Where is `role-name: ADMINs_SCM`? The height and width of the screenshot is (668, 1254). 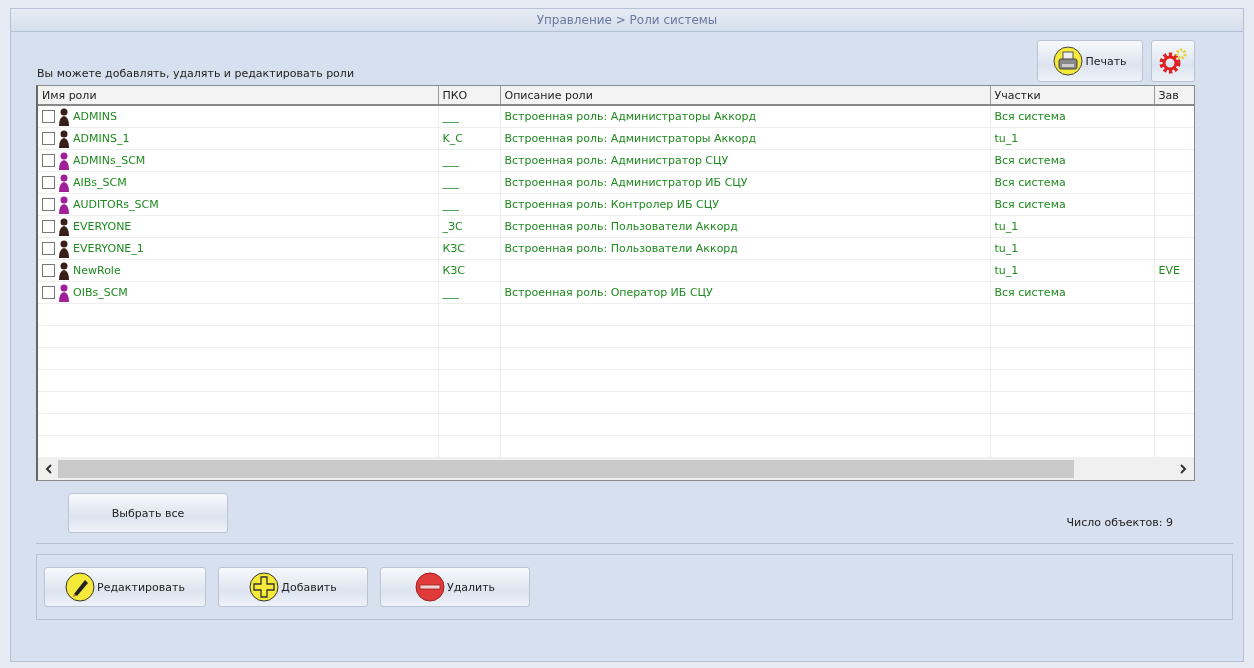
role-name: ADMINs_SCM is located at coordinates (109, 160).